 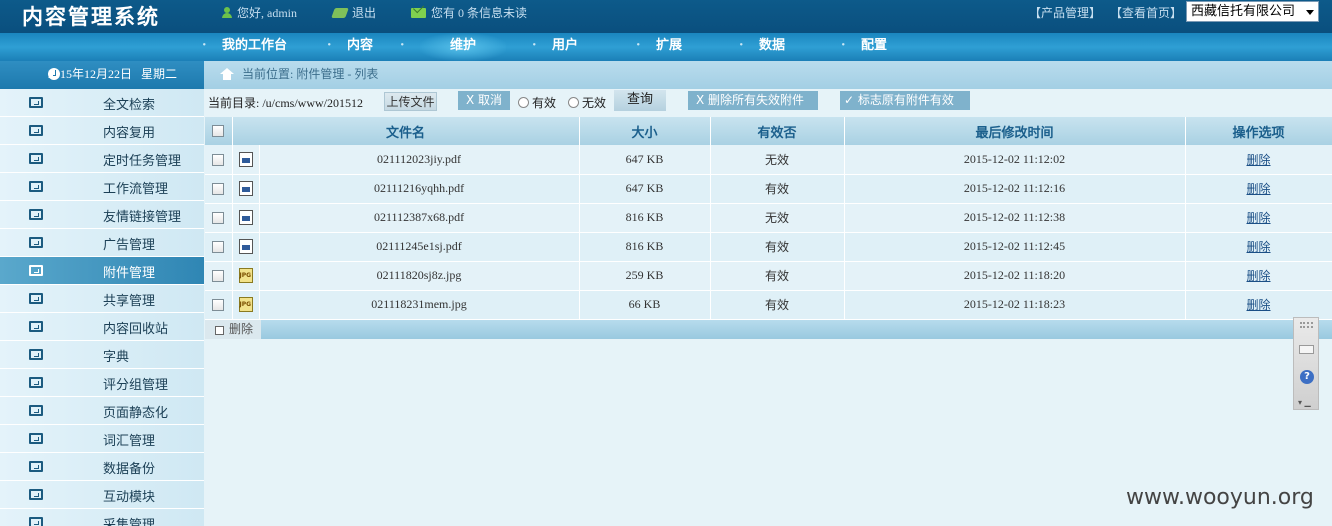 I want to click on sidebar-item-content-reuse: 内容复用, so click(x=102, y=131).